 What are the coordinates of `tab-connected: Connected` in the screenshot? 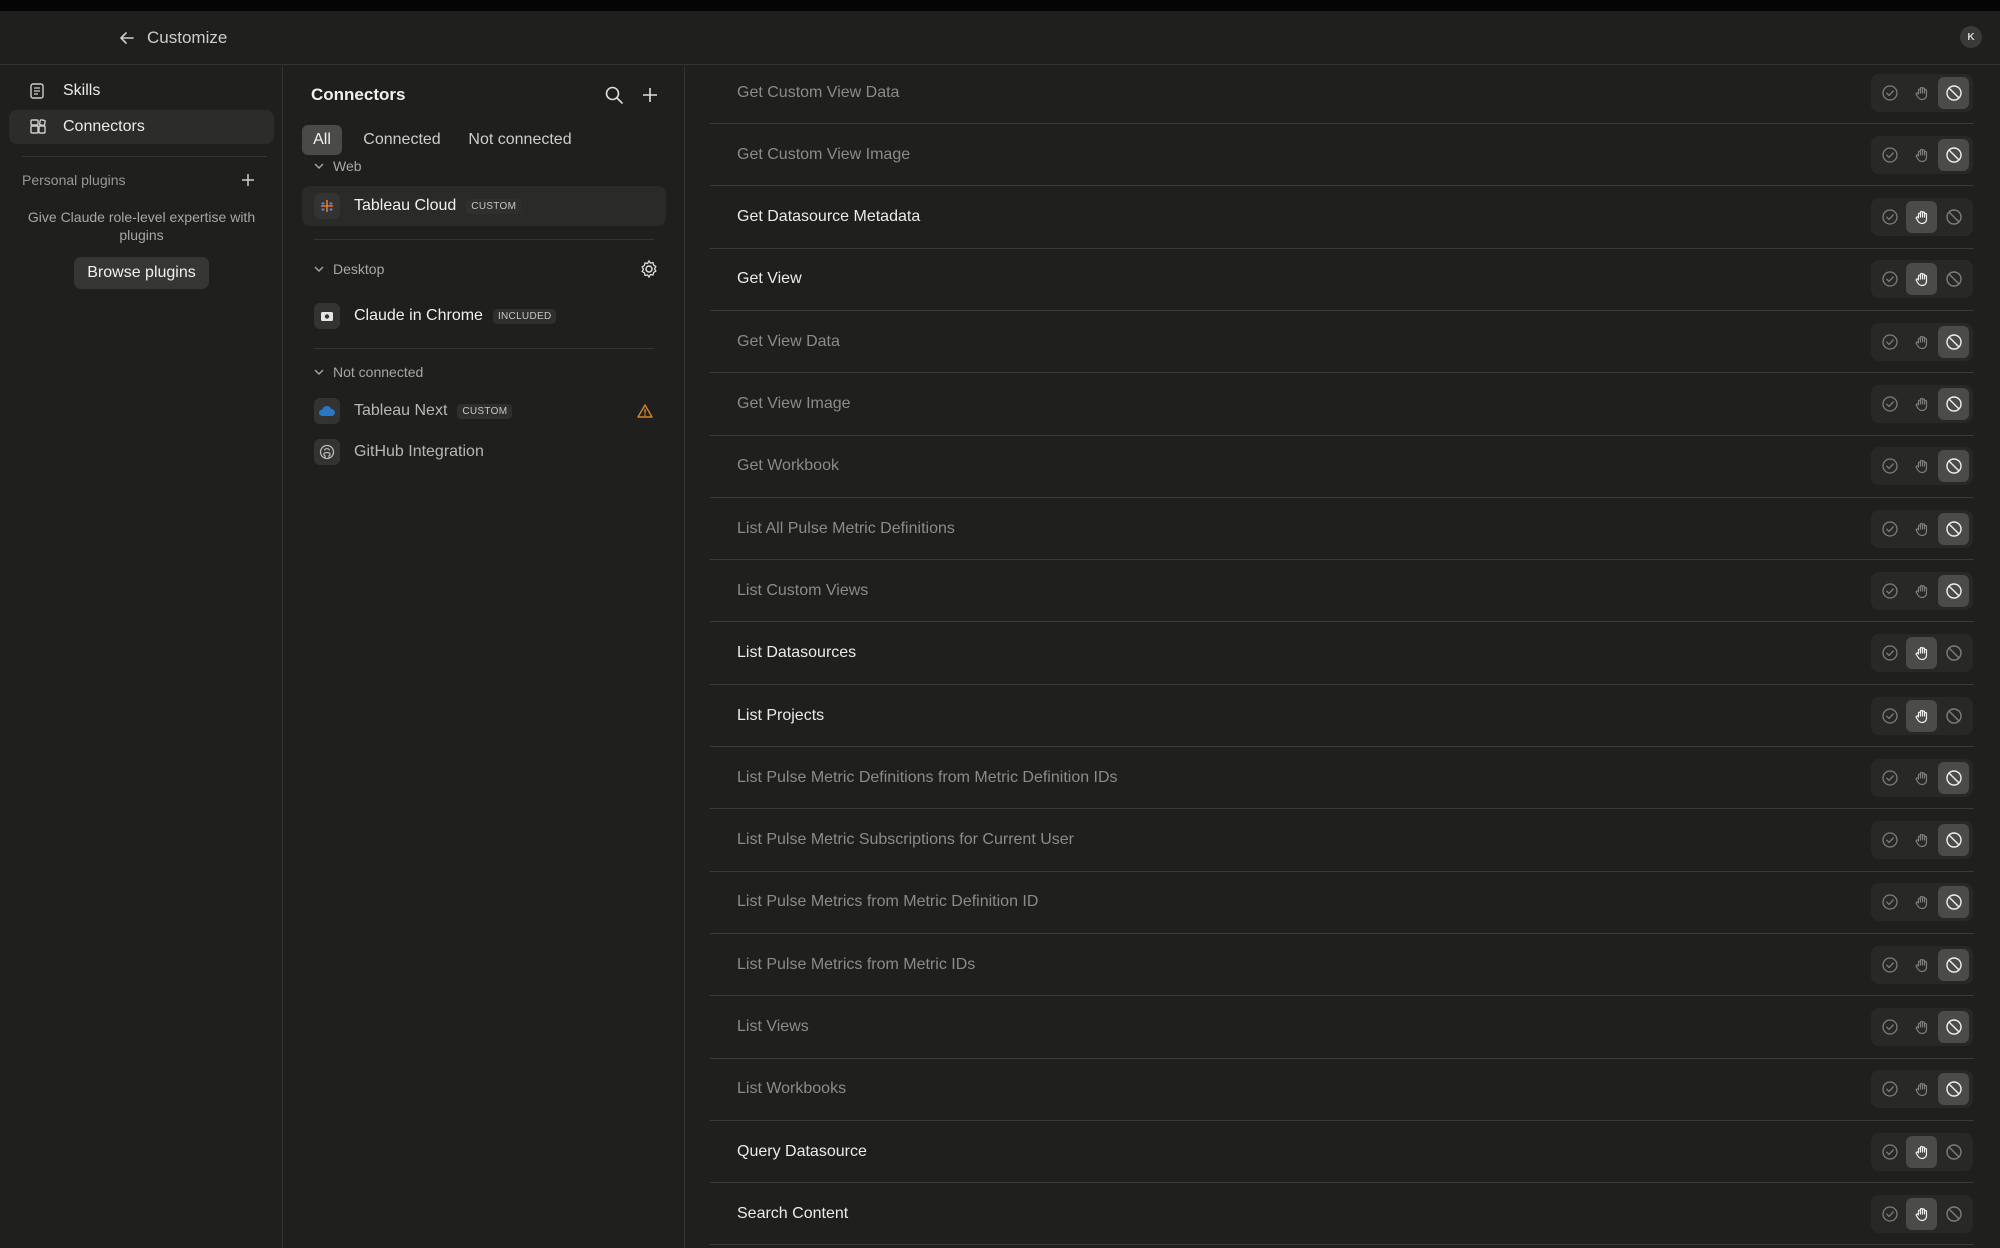 It's located at (402, 140).